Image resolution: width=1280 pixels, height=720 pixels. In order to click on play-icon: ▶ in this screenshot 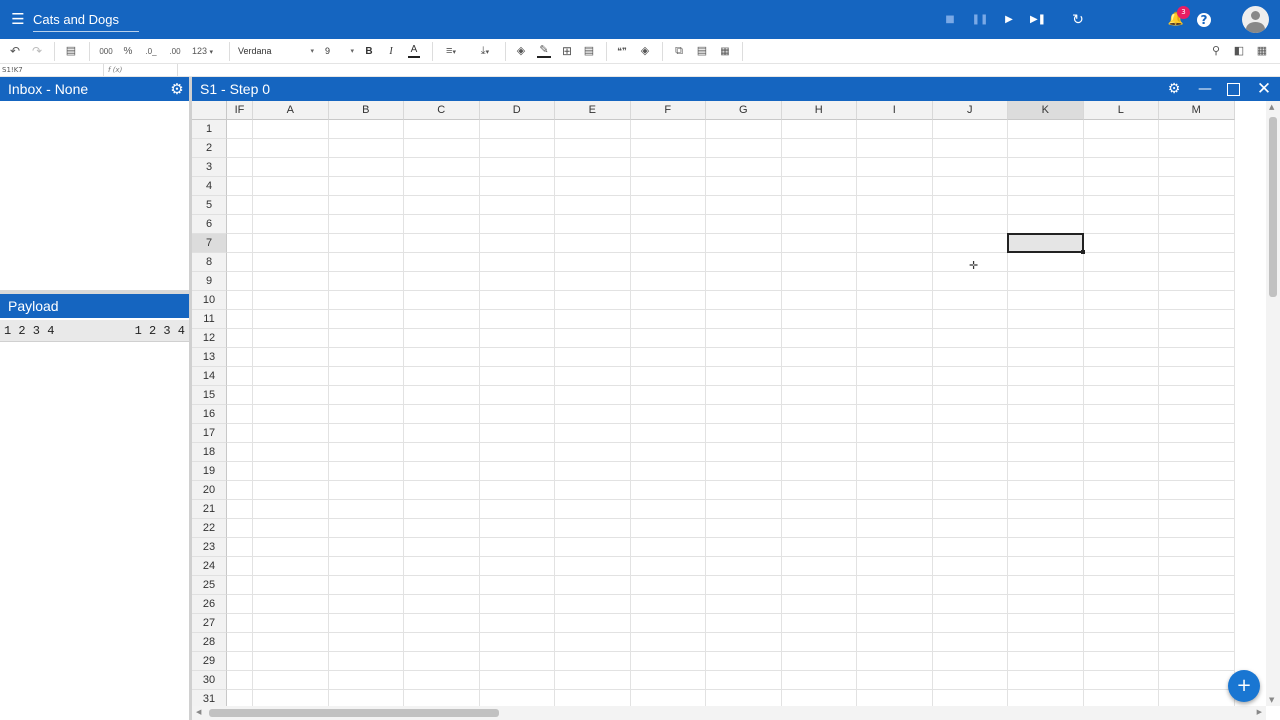, I will do `click(1009, 20)`.